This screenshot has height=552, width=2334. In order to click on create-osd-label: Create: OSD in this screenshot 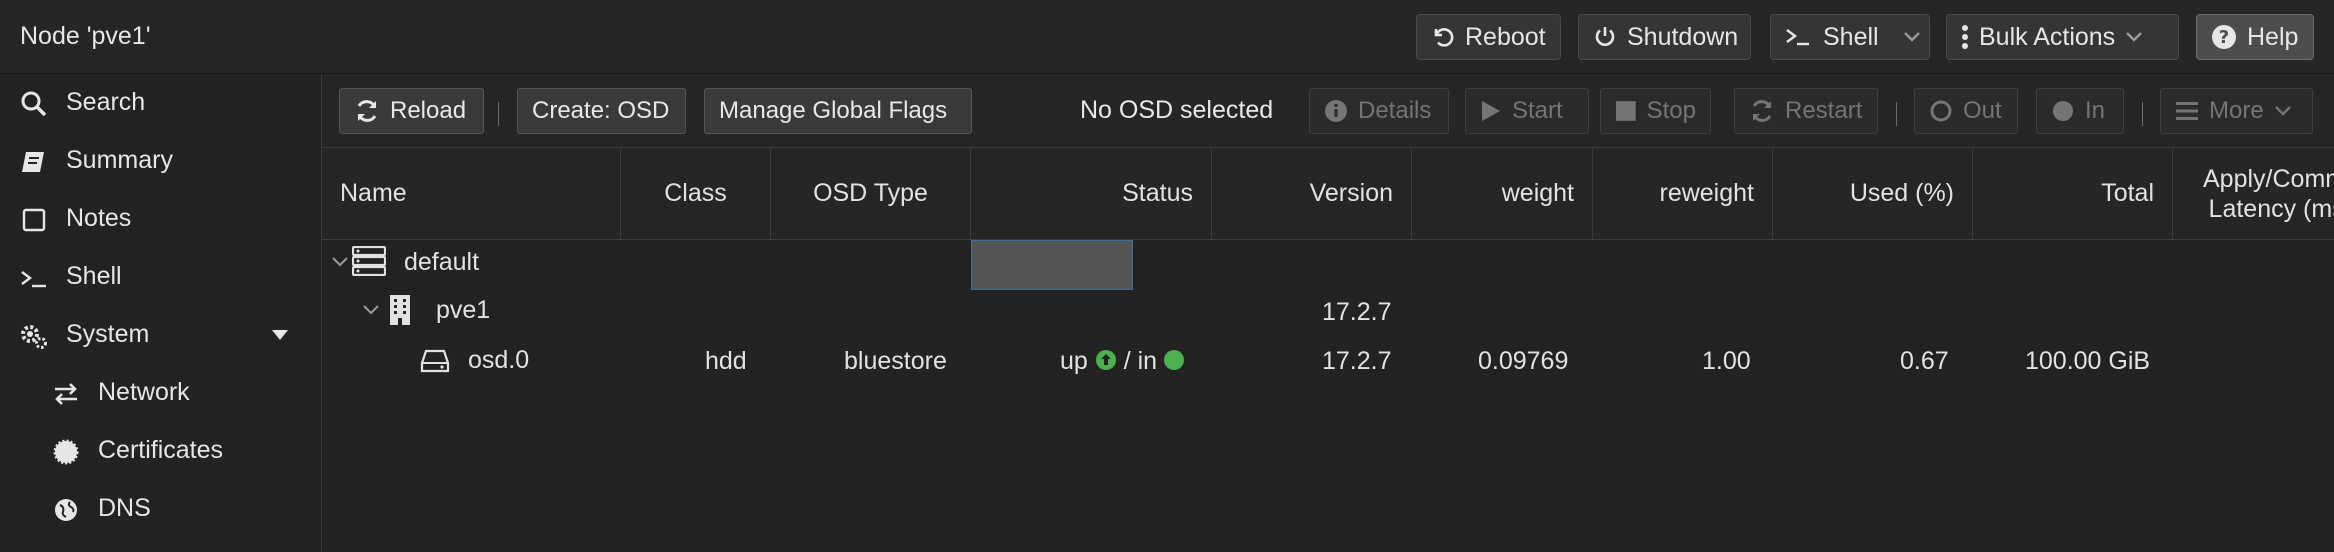, I will do `click(601, 110)`.